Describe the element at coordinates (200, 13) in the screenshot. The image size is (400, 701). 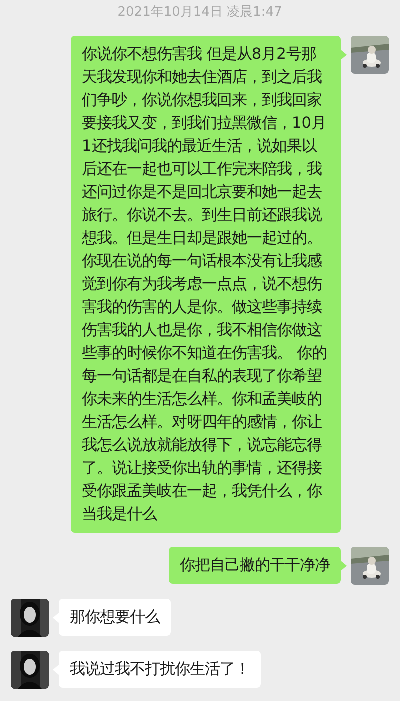
I see `timestamp: 2021年10月14日 凌晨1:47` at that location.